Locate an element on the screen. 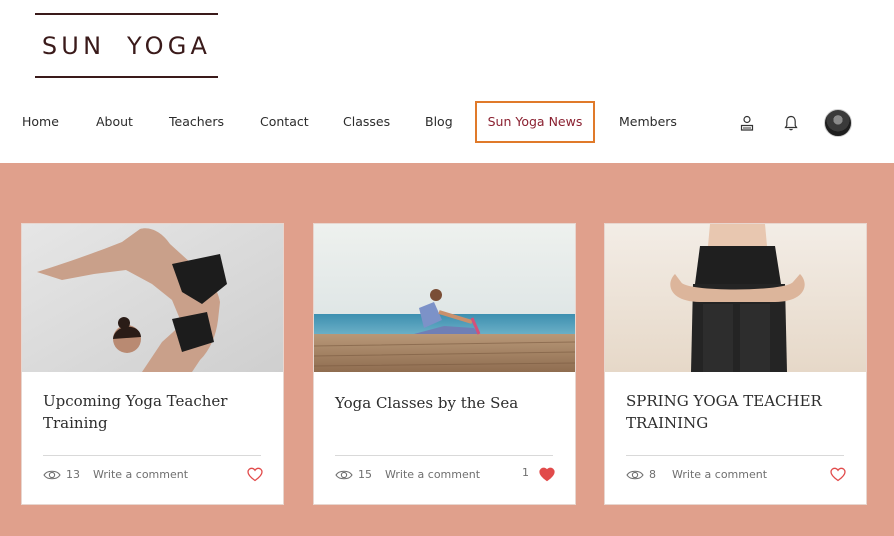  nav-item-teachers: Teachers is located at coordinates (196, 122).